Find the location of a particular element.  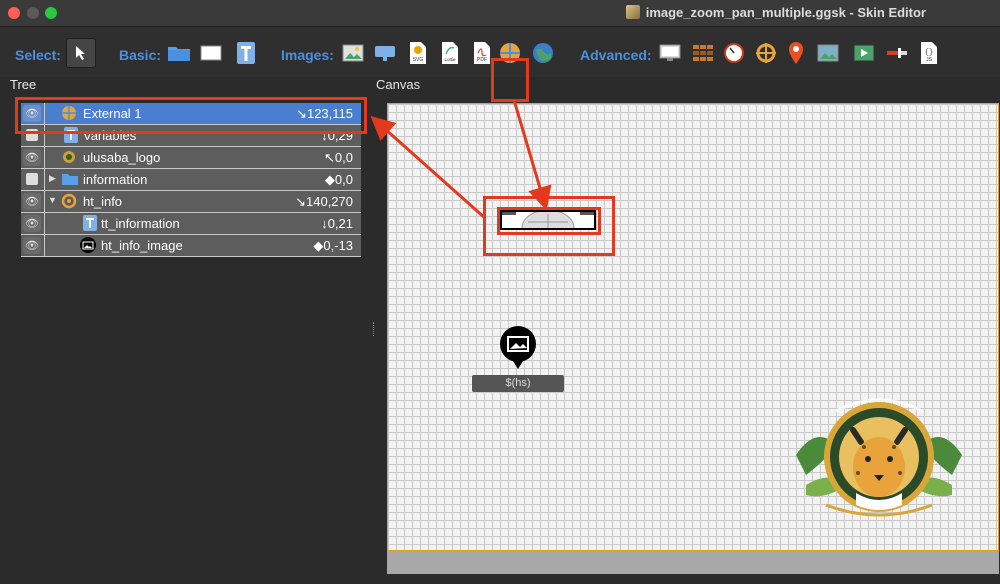

arrow-canvas-to-tree is located at coordinates (428, 168).